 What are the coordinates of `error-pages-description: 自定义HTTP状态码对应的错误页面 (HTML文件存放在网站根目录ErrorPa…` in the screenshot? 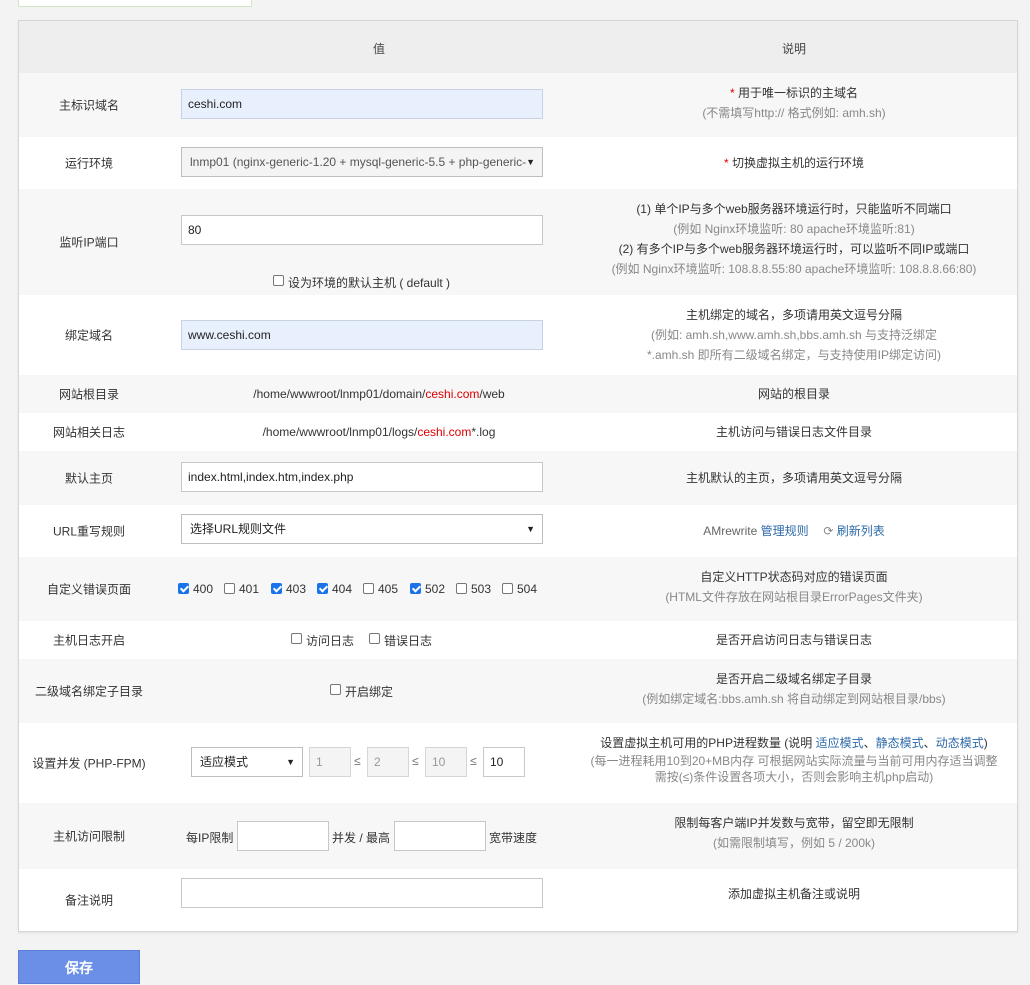 It's located at (794, 587).